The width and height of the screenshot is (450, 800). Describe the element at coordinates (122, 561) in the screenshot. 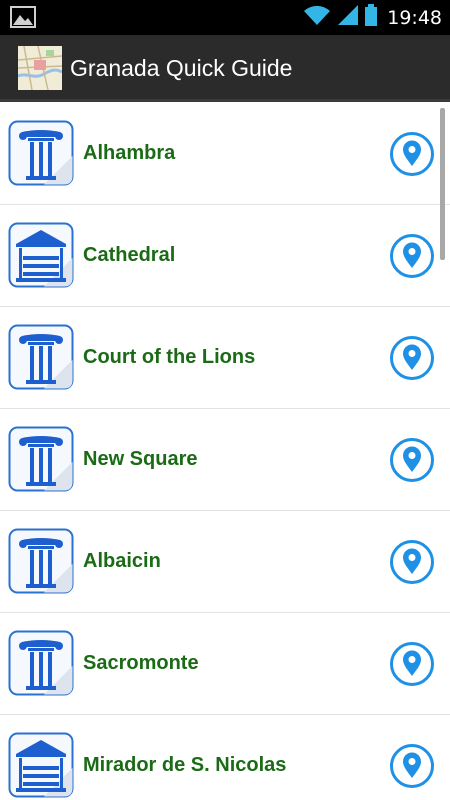

I see `place-name: Albaicin` at that location.